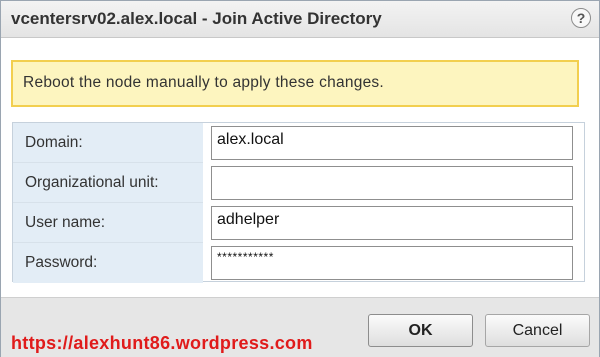 The image size is (600, 357). Describe the element at coordinates (392, 263) in the screenshot. I see `password-field` at that location.